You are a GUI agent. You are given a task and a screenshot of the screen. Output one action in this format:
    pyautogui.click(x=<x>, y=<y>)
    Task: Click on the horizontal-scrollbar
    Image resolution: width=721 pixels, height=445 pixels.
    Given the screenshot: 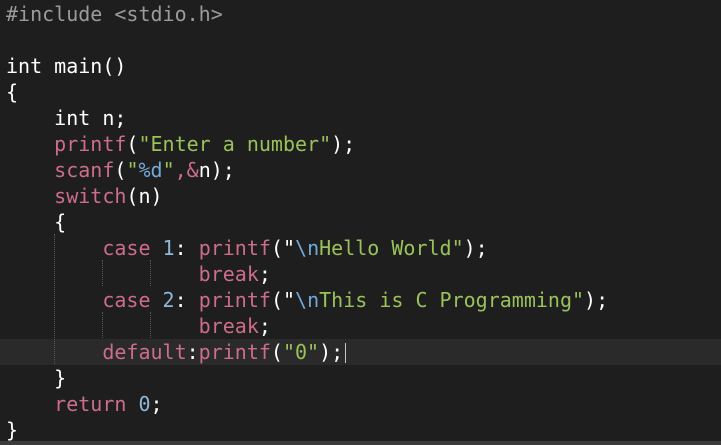 What is the action you would take?
    pyautogui.click(x=360, y=443)
    